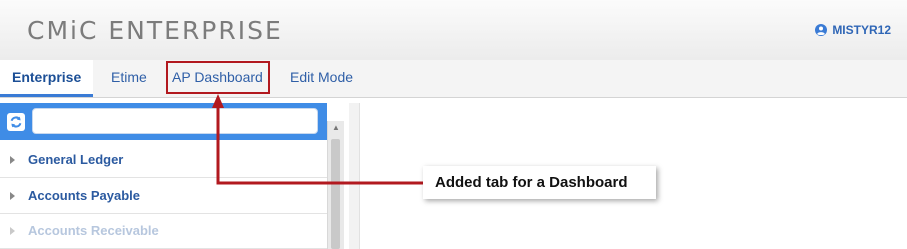 This screenshot has width=907, height=249. What do you see at coordinates (47, 78) in the screenshot?
I see `tab-enterprise: Enterprise` at bounding box center [47, 78].